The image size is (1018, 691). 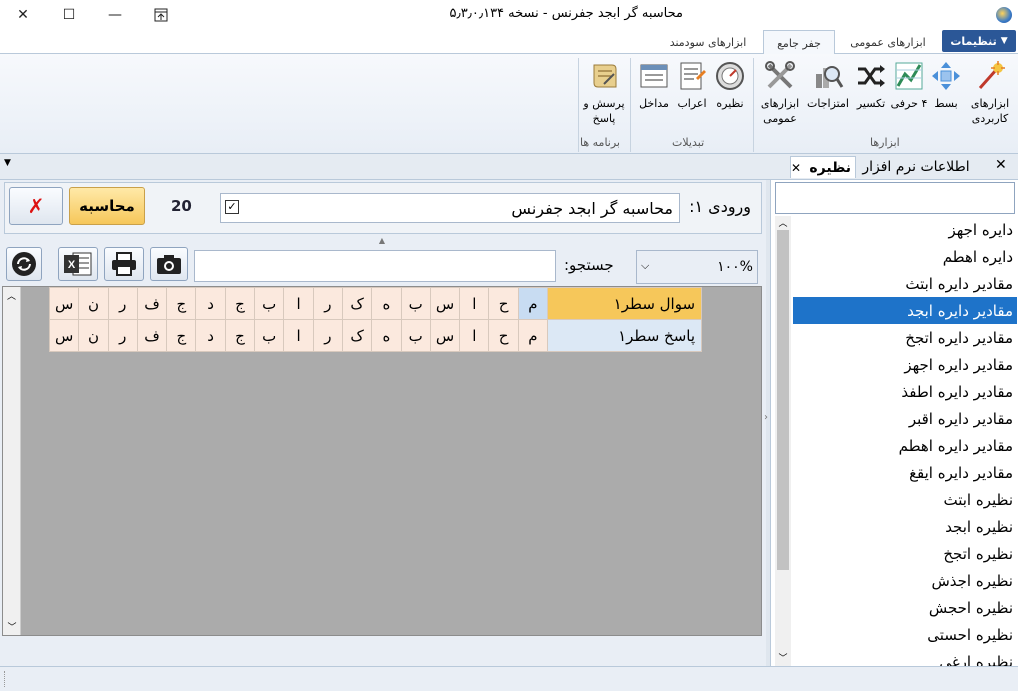 I want to click on list-item: مقادیر دایره ایقغ, so click(x=905, y=472).